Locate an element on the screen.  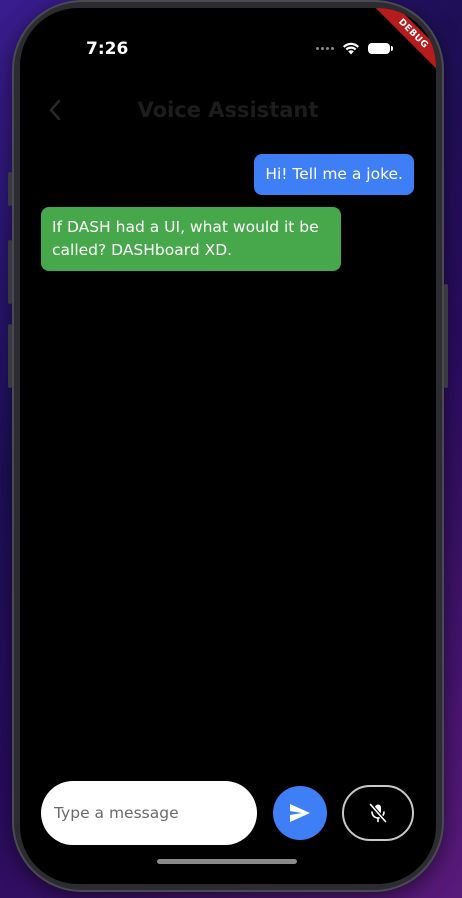
app-bar: Voice Assistant is located at coordinates (228, 110).